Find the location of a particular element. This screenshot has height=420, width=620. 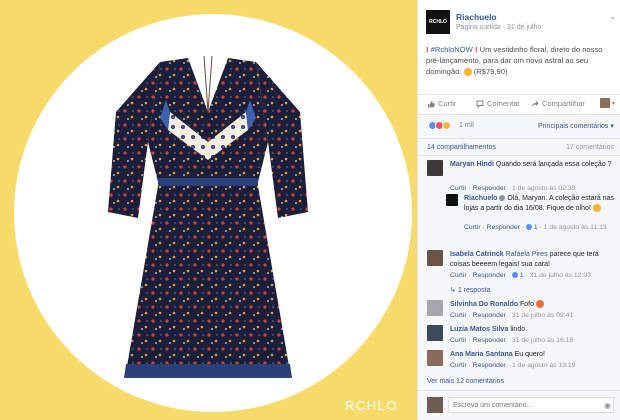

reaction-icons is located at coordinates (439, 125).